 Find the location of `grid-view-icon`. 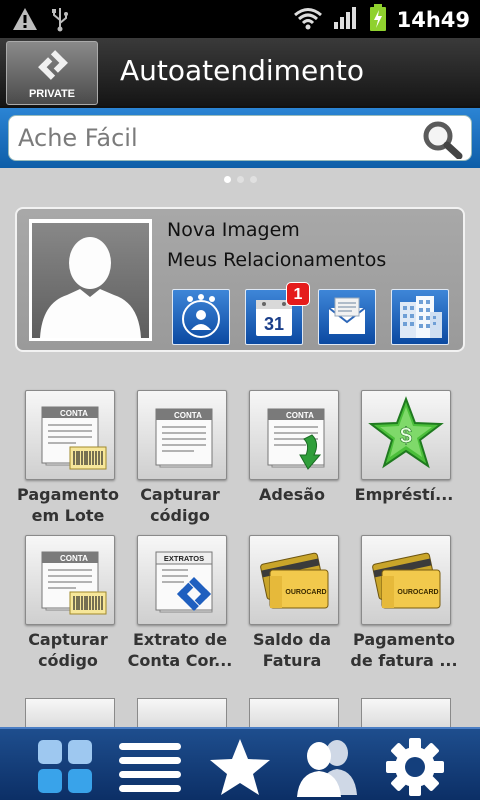

grid-view-icon is located at coordinates (65, 766).